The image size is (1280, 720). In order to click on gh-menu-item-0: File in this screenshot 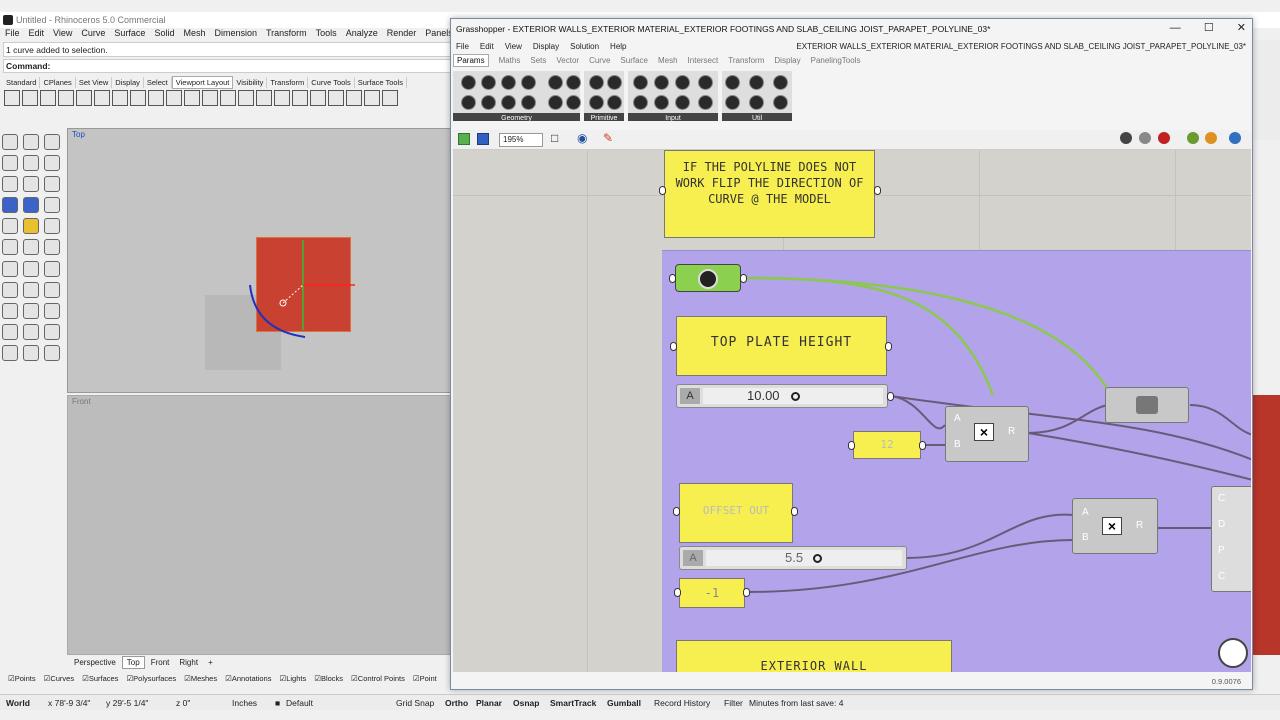, I will do `click(462, 46)`.